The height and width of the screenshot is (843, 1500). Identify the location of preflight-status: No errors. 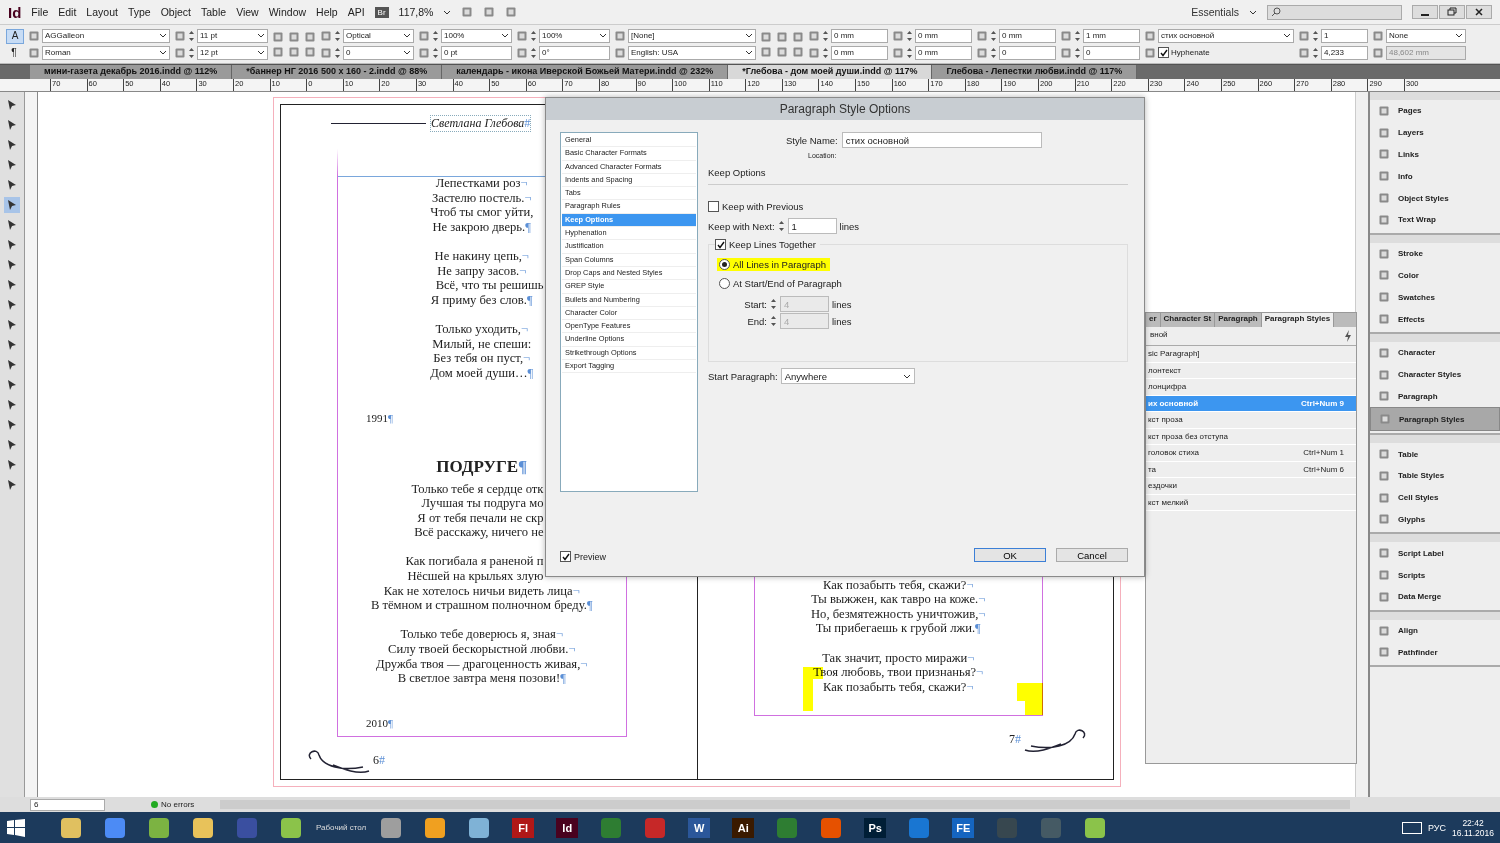
(178, 804).